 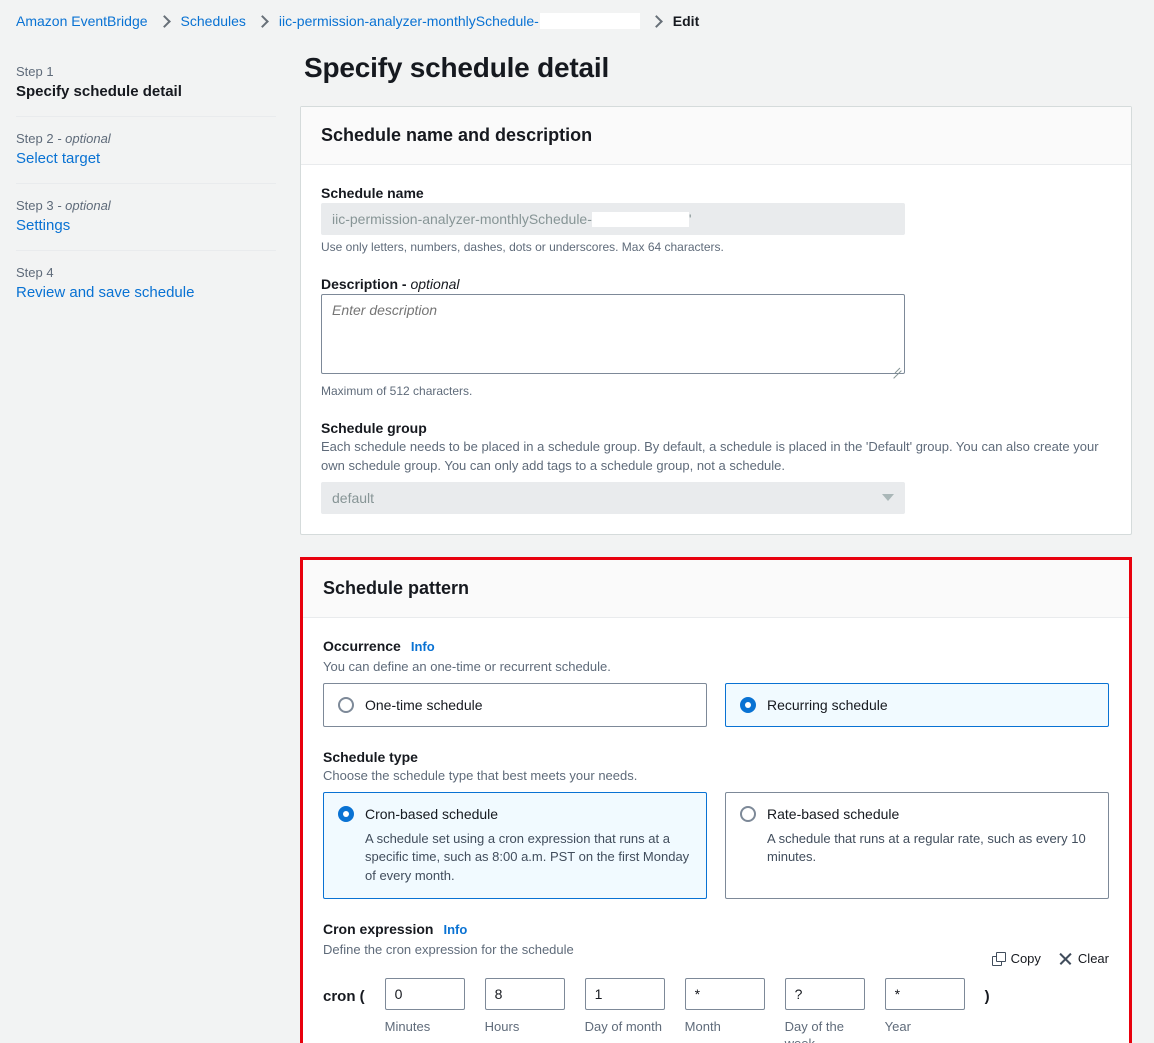 What do you see at coordinates (63, 138) in the screenshot?
I see `sidebar-step-2-number: Step 2 - optional` at bounding box center [63, 138].